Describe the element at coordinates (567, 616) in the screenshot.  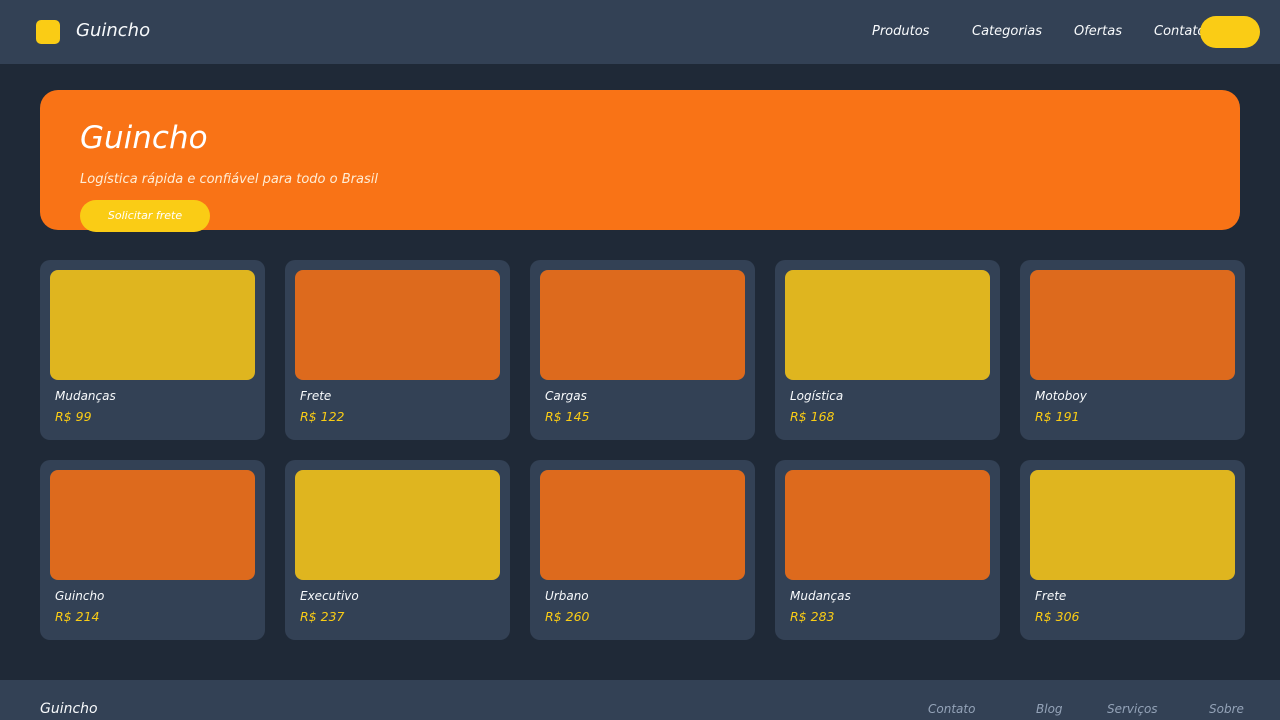
I see `product-price: R$ 260` at that location.